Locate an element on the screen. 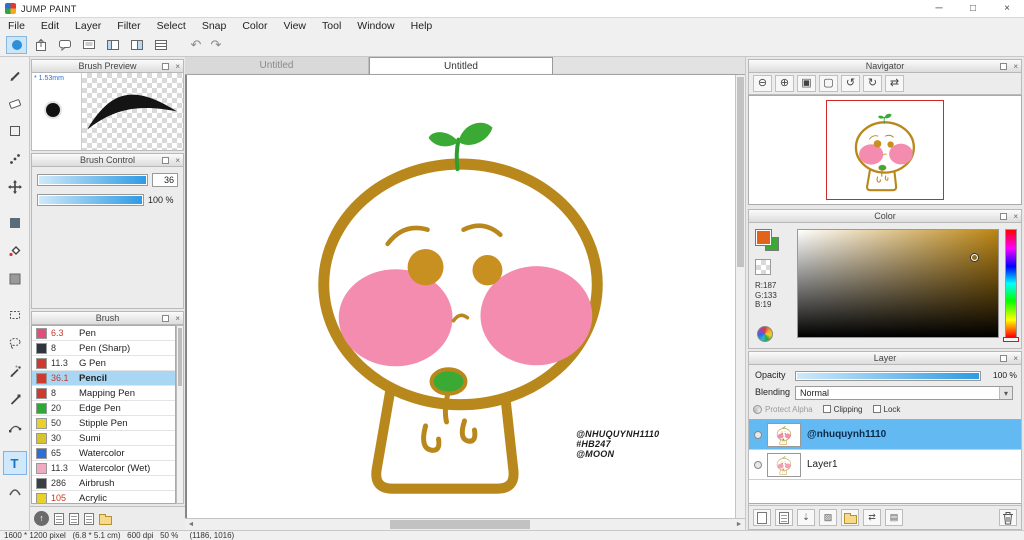 The height and width of the screenshot is (540, 1024). brush-list-button is located at coordinates (89, 518).